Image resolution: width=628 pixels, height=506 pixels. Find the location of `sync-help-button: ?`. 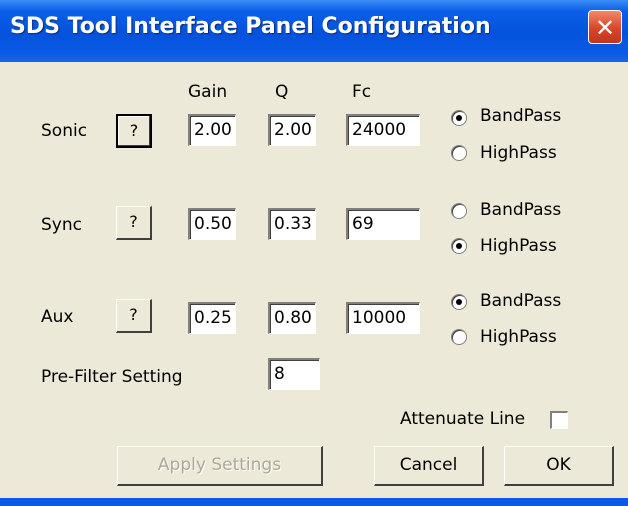

sync-help-button: ? is located at coordinates (134, 223).